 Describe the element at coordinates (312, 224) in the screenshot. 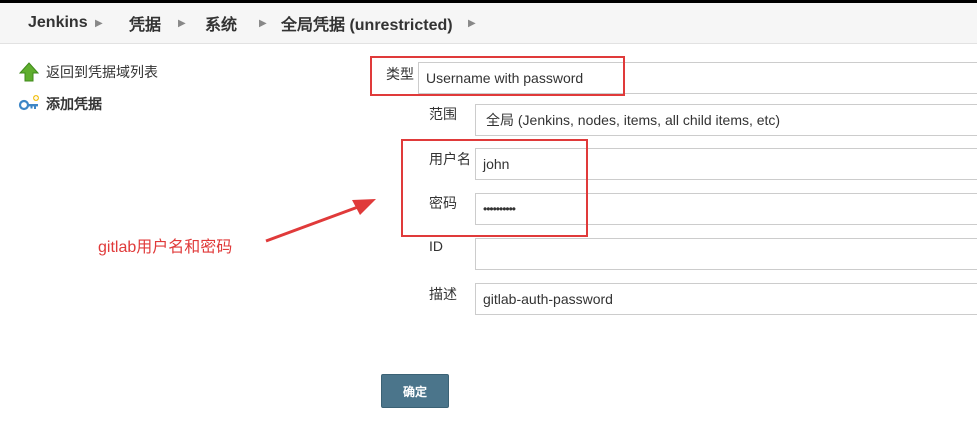

I see `annotation-arrow-line` at that location.